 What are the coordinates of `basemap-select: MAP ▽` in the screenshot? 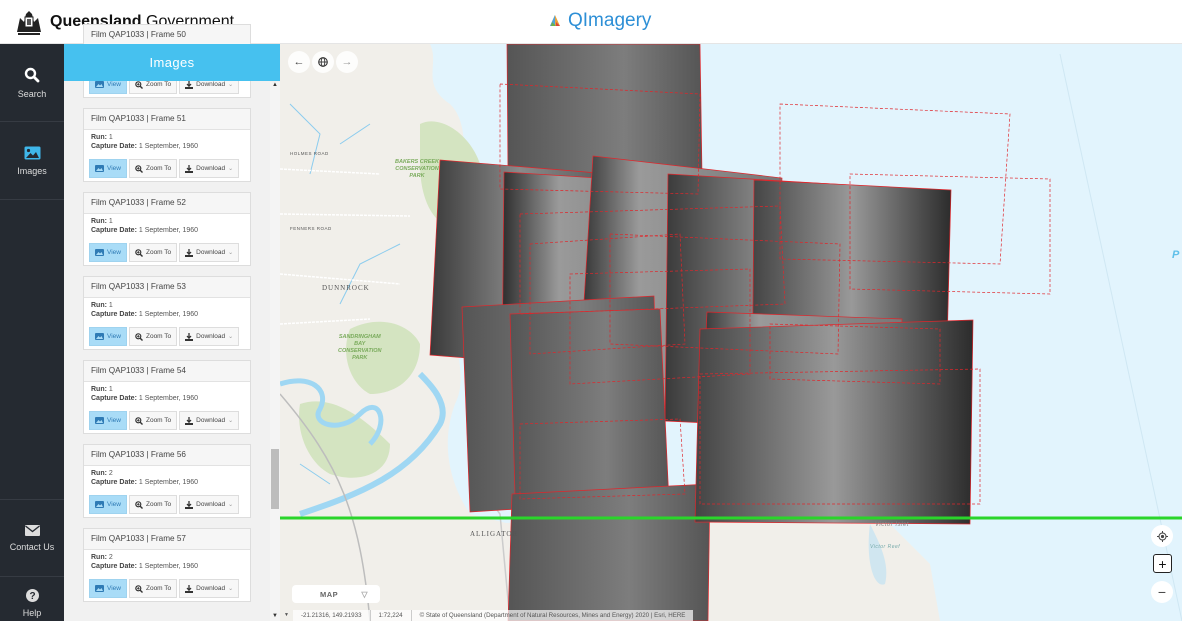 It's located at (336, 594).